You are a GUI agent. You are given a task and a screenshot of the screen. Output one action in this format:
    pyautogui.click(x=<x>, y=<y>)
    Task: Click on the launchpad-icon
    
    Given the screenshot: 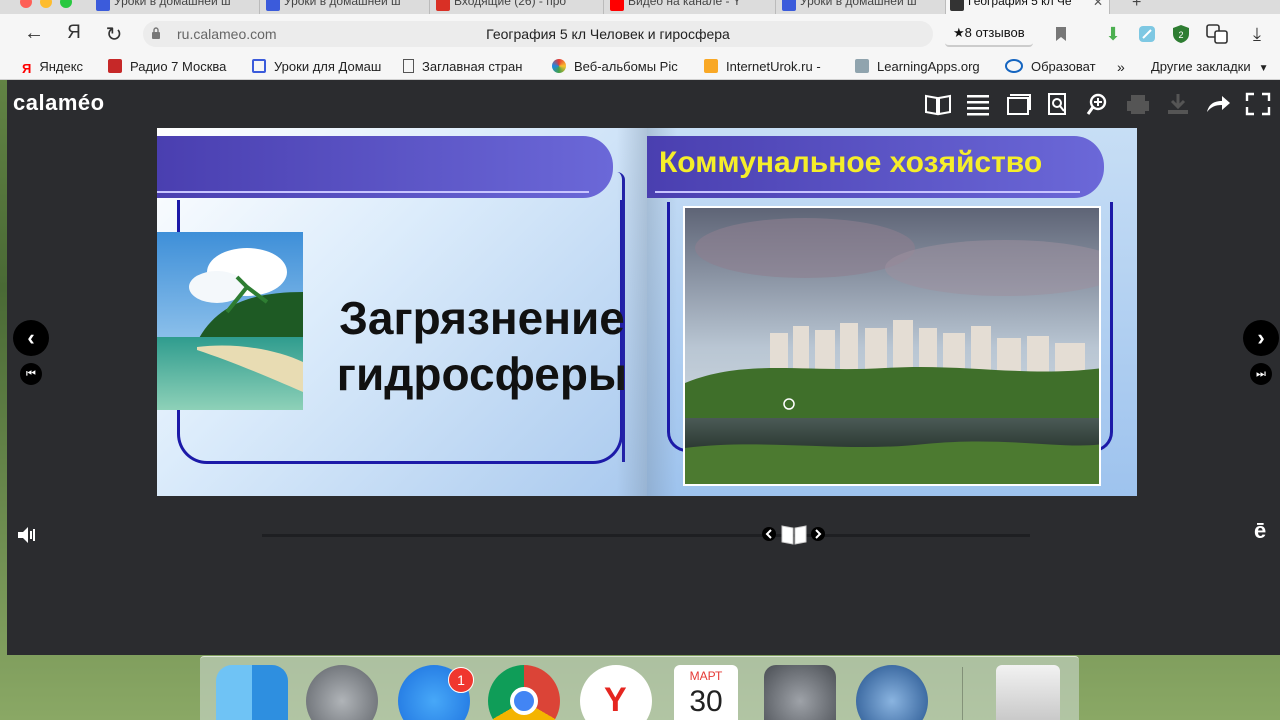 What is the action you would take?
    pyautogui.click(x=342, y=692)
    